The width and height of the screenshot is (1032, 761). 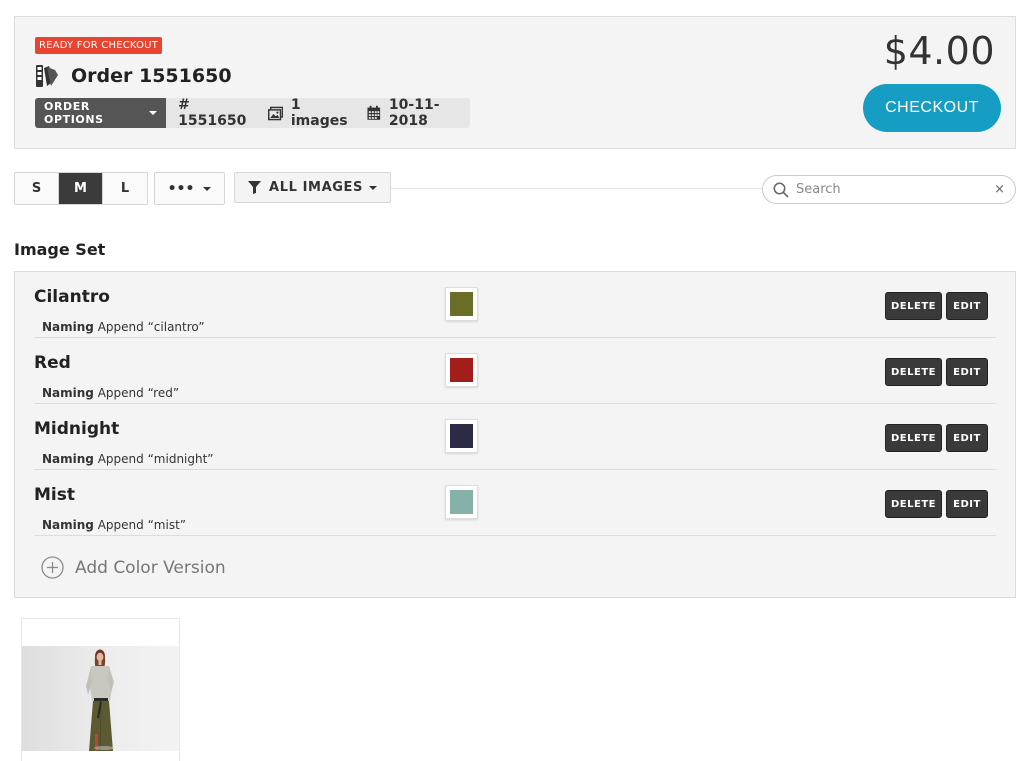 What do you see at coordinates (151, 76) in the screenshot?
I see `order-title: Order 1551650` at bounding box center [151, 76].